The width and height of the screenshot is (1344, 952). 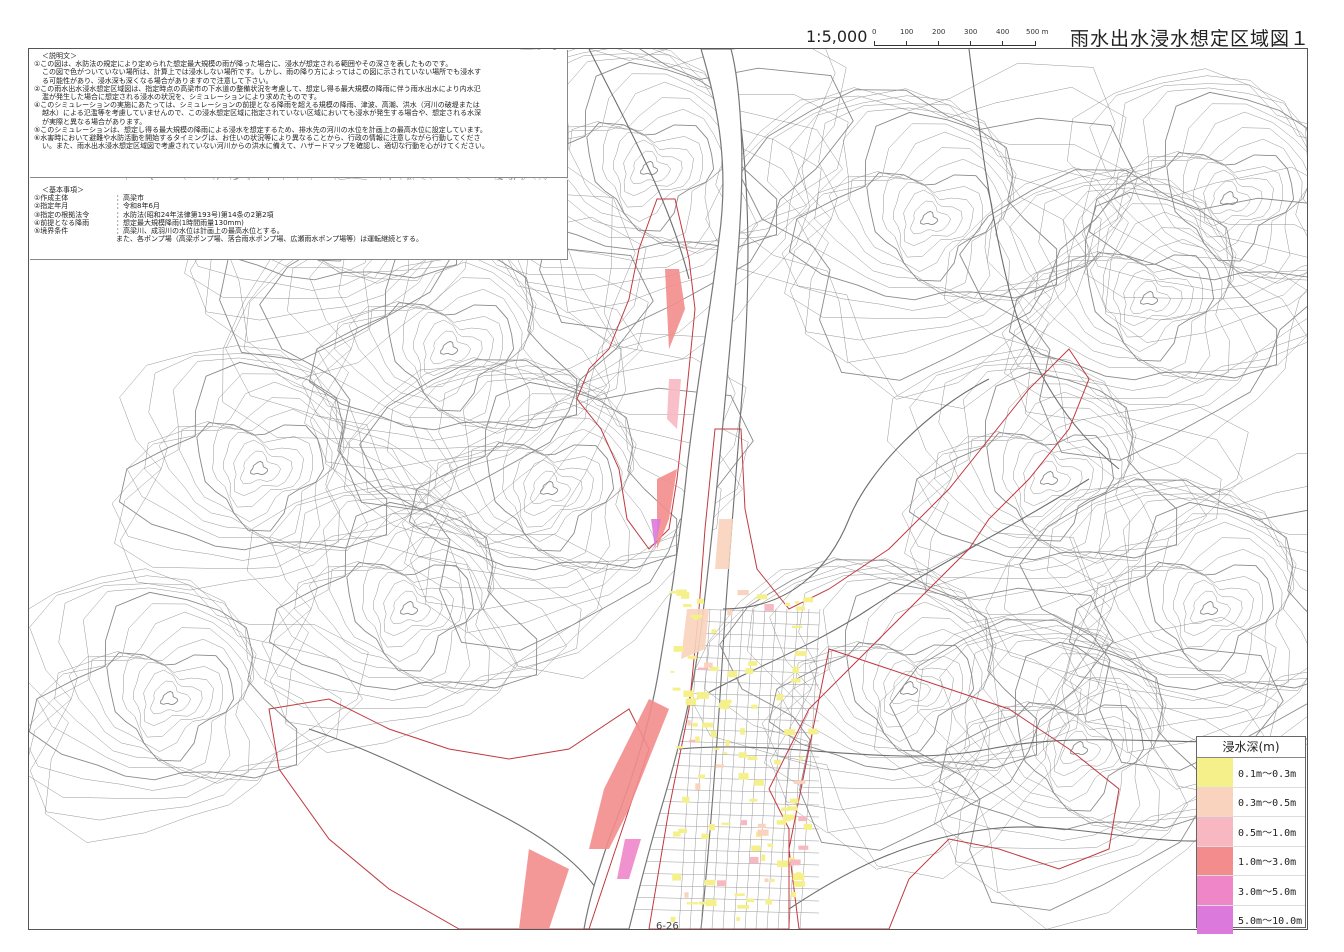 What do you see at coordinates (1215, 860) in the screenshot?
I see `legend-swatch` at bounding box center [1215, 860].